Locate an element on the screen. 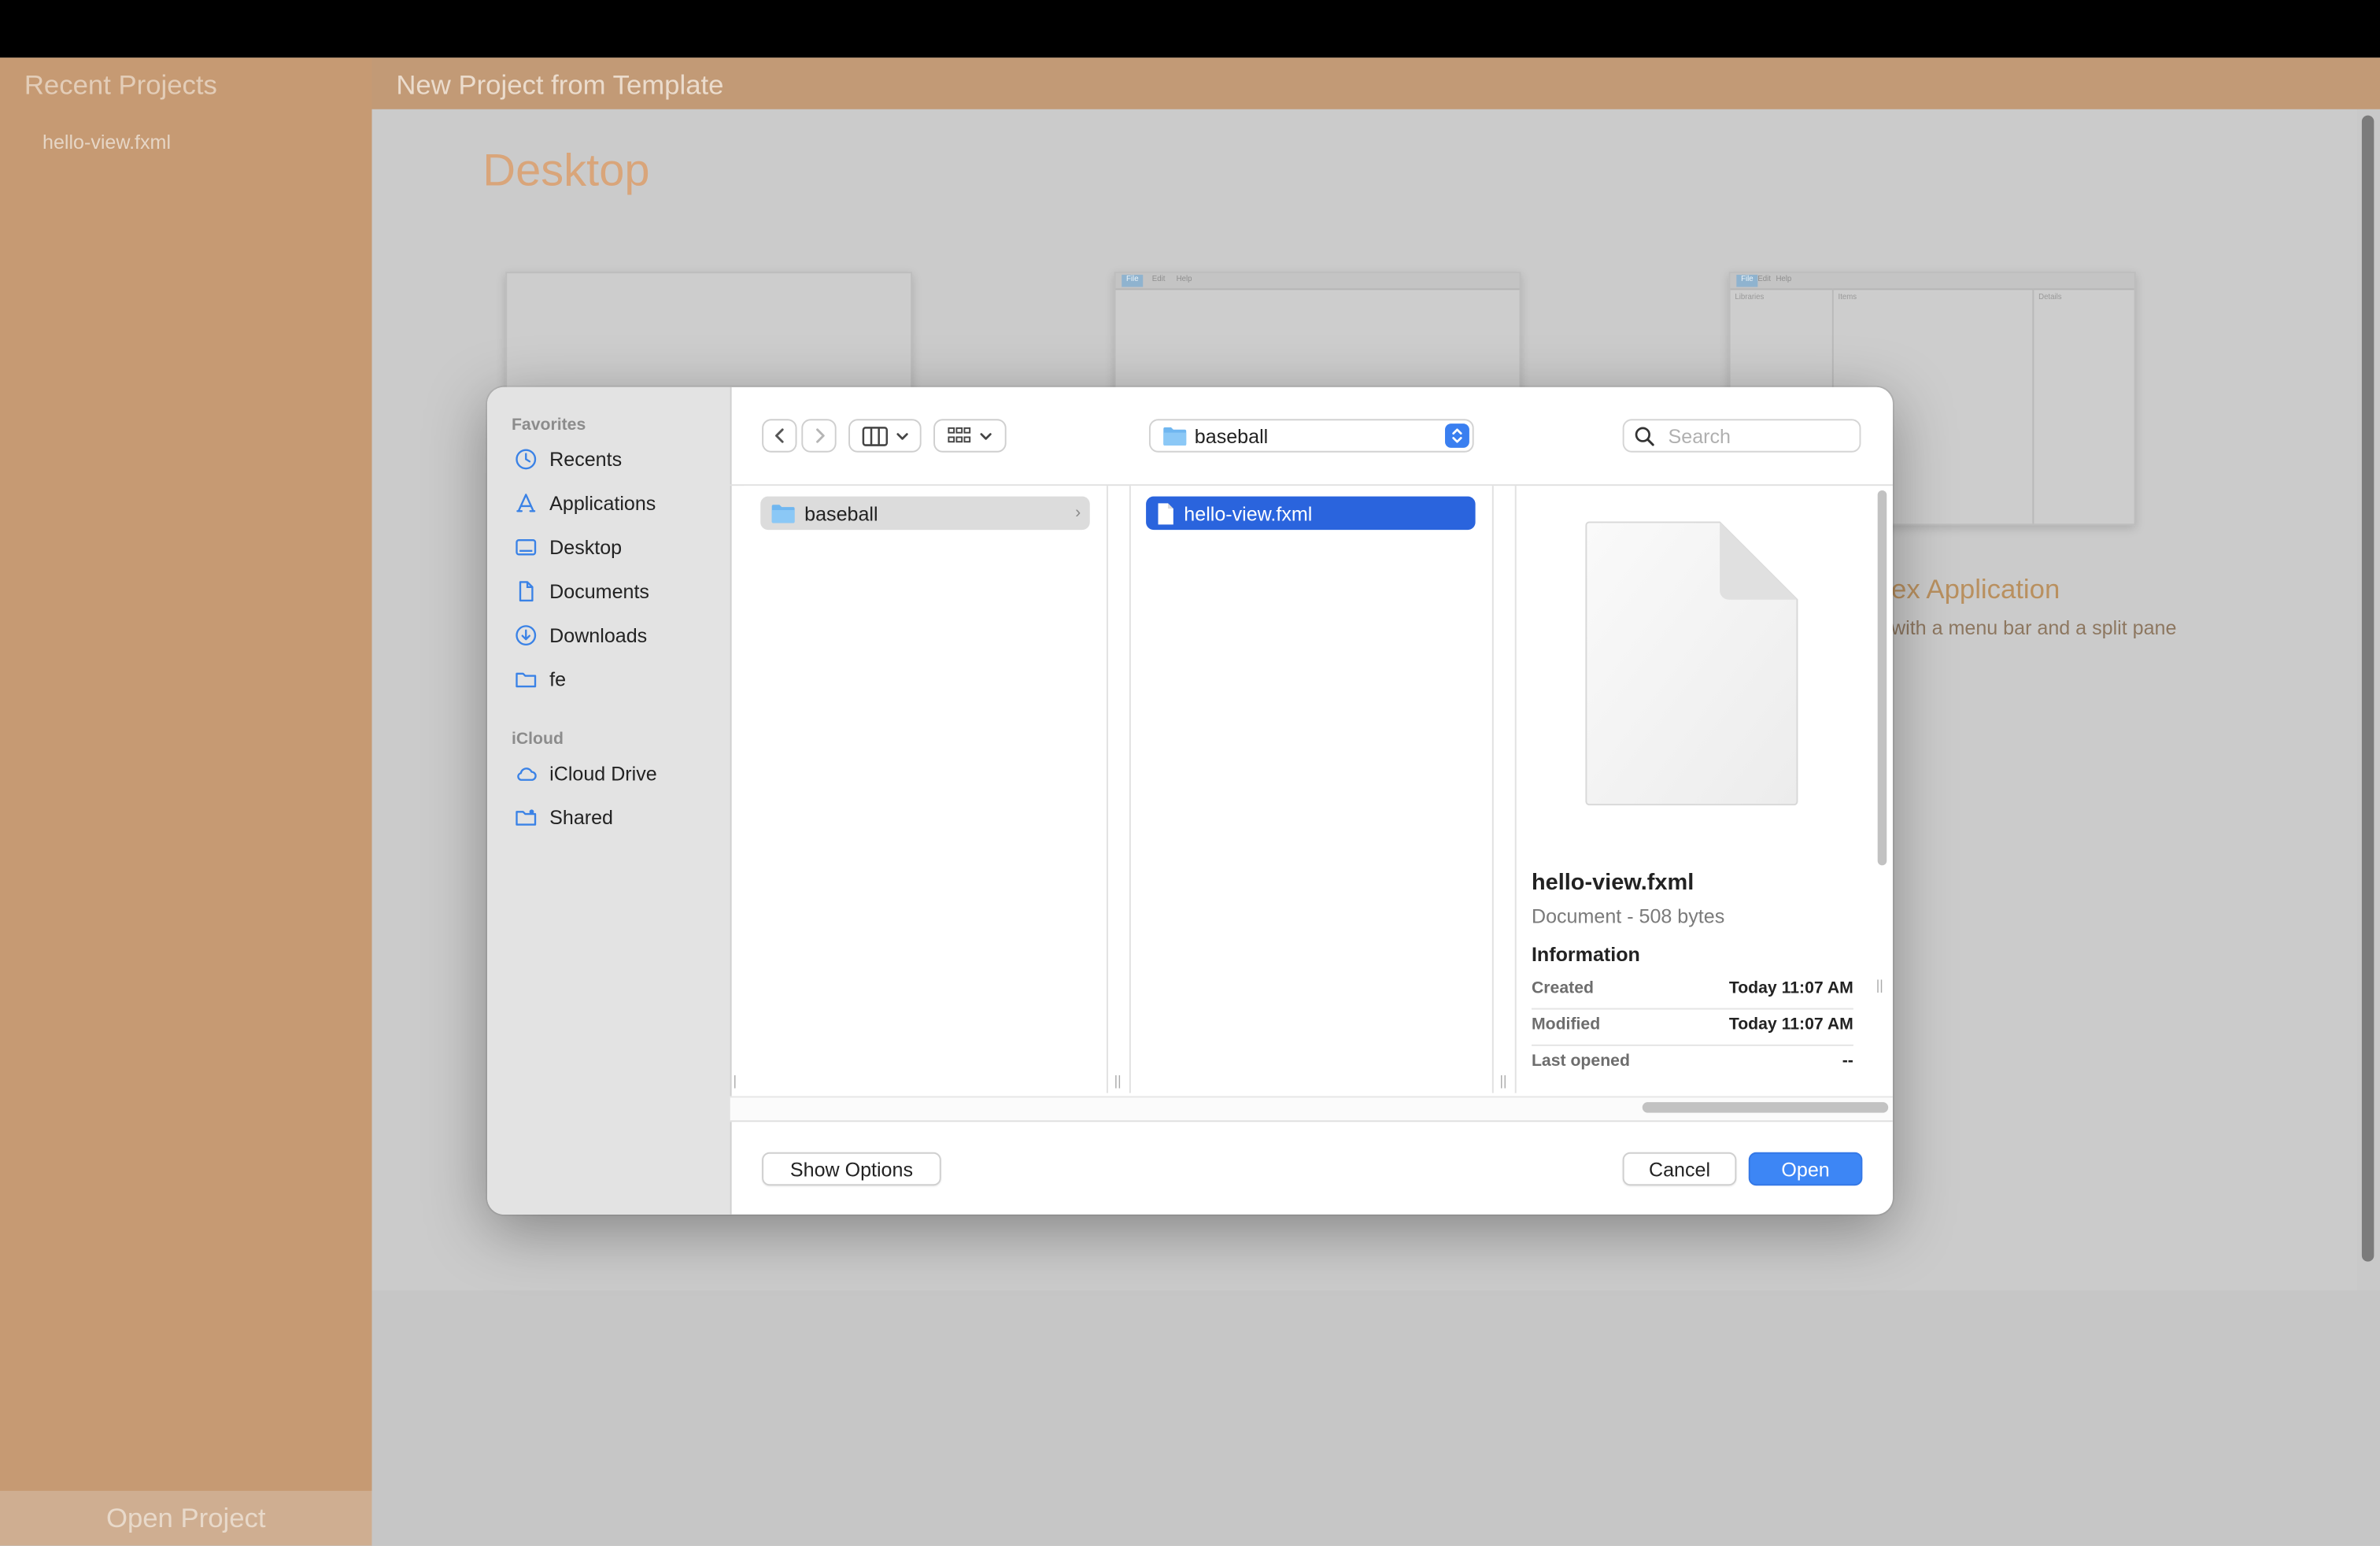 This screenshot has width=2380, height=1546. main-scrollbar-thumb is located at coordinates (2367, 688).